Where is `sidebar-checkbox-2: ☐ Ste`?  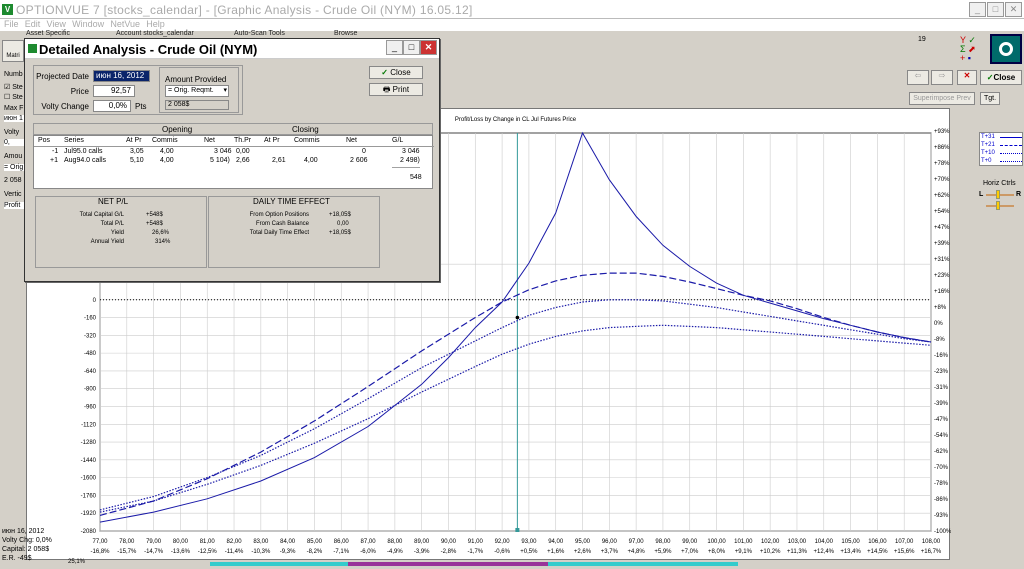 sidebar-checkbox-2: ☐ Ste is located at coordinates (13, 97).